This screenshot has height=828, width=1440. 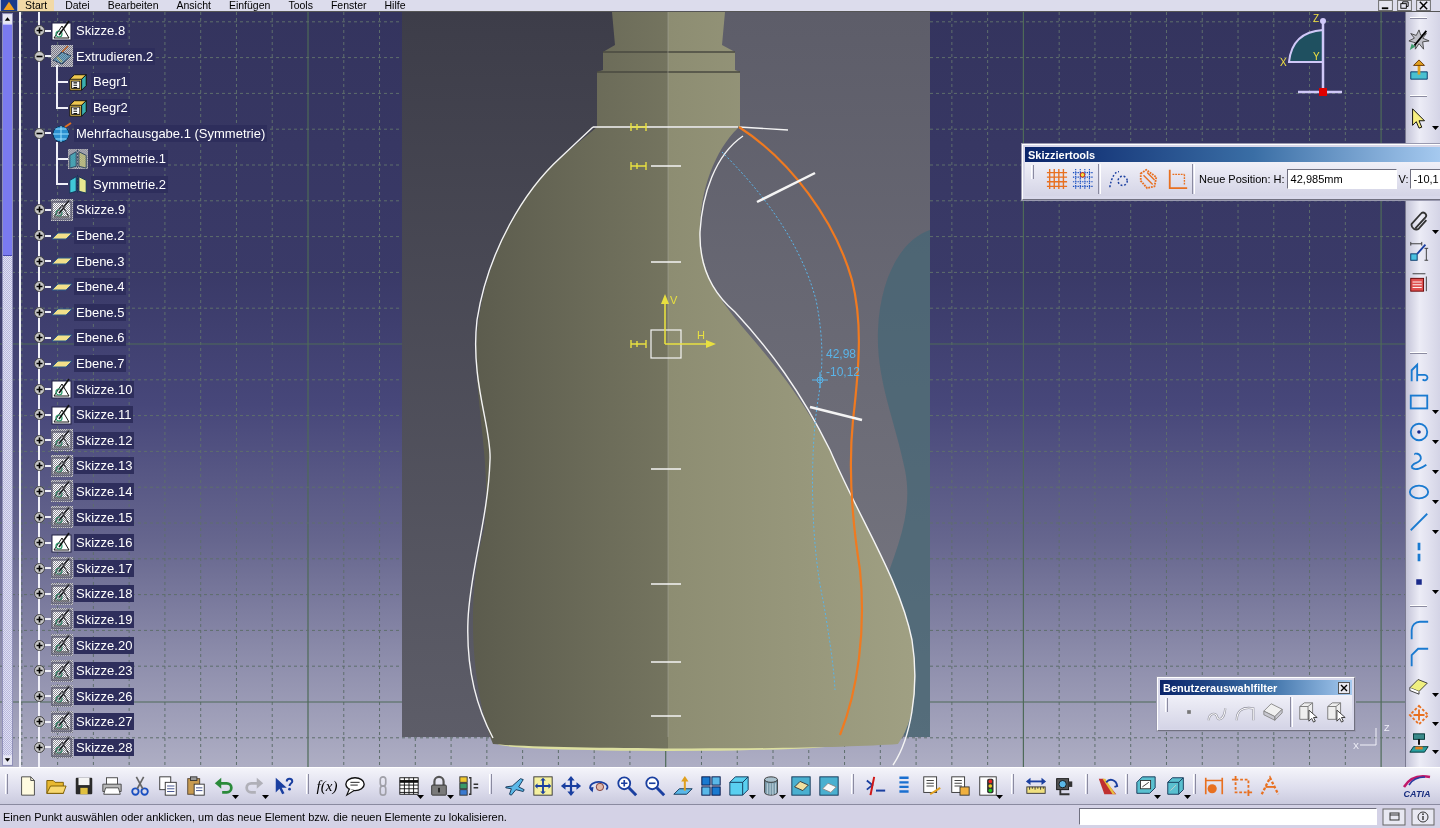 I want to click on tree-item: Skizze.26, so click(x=104, y=696).